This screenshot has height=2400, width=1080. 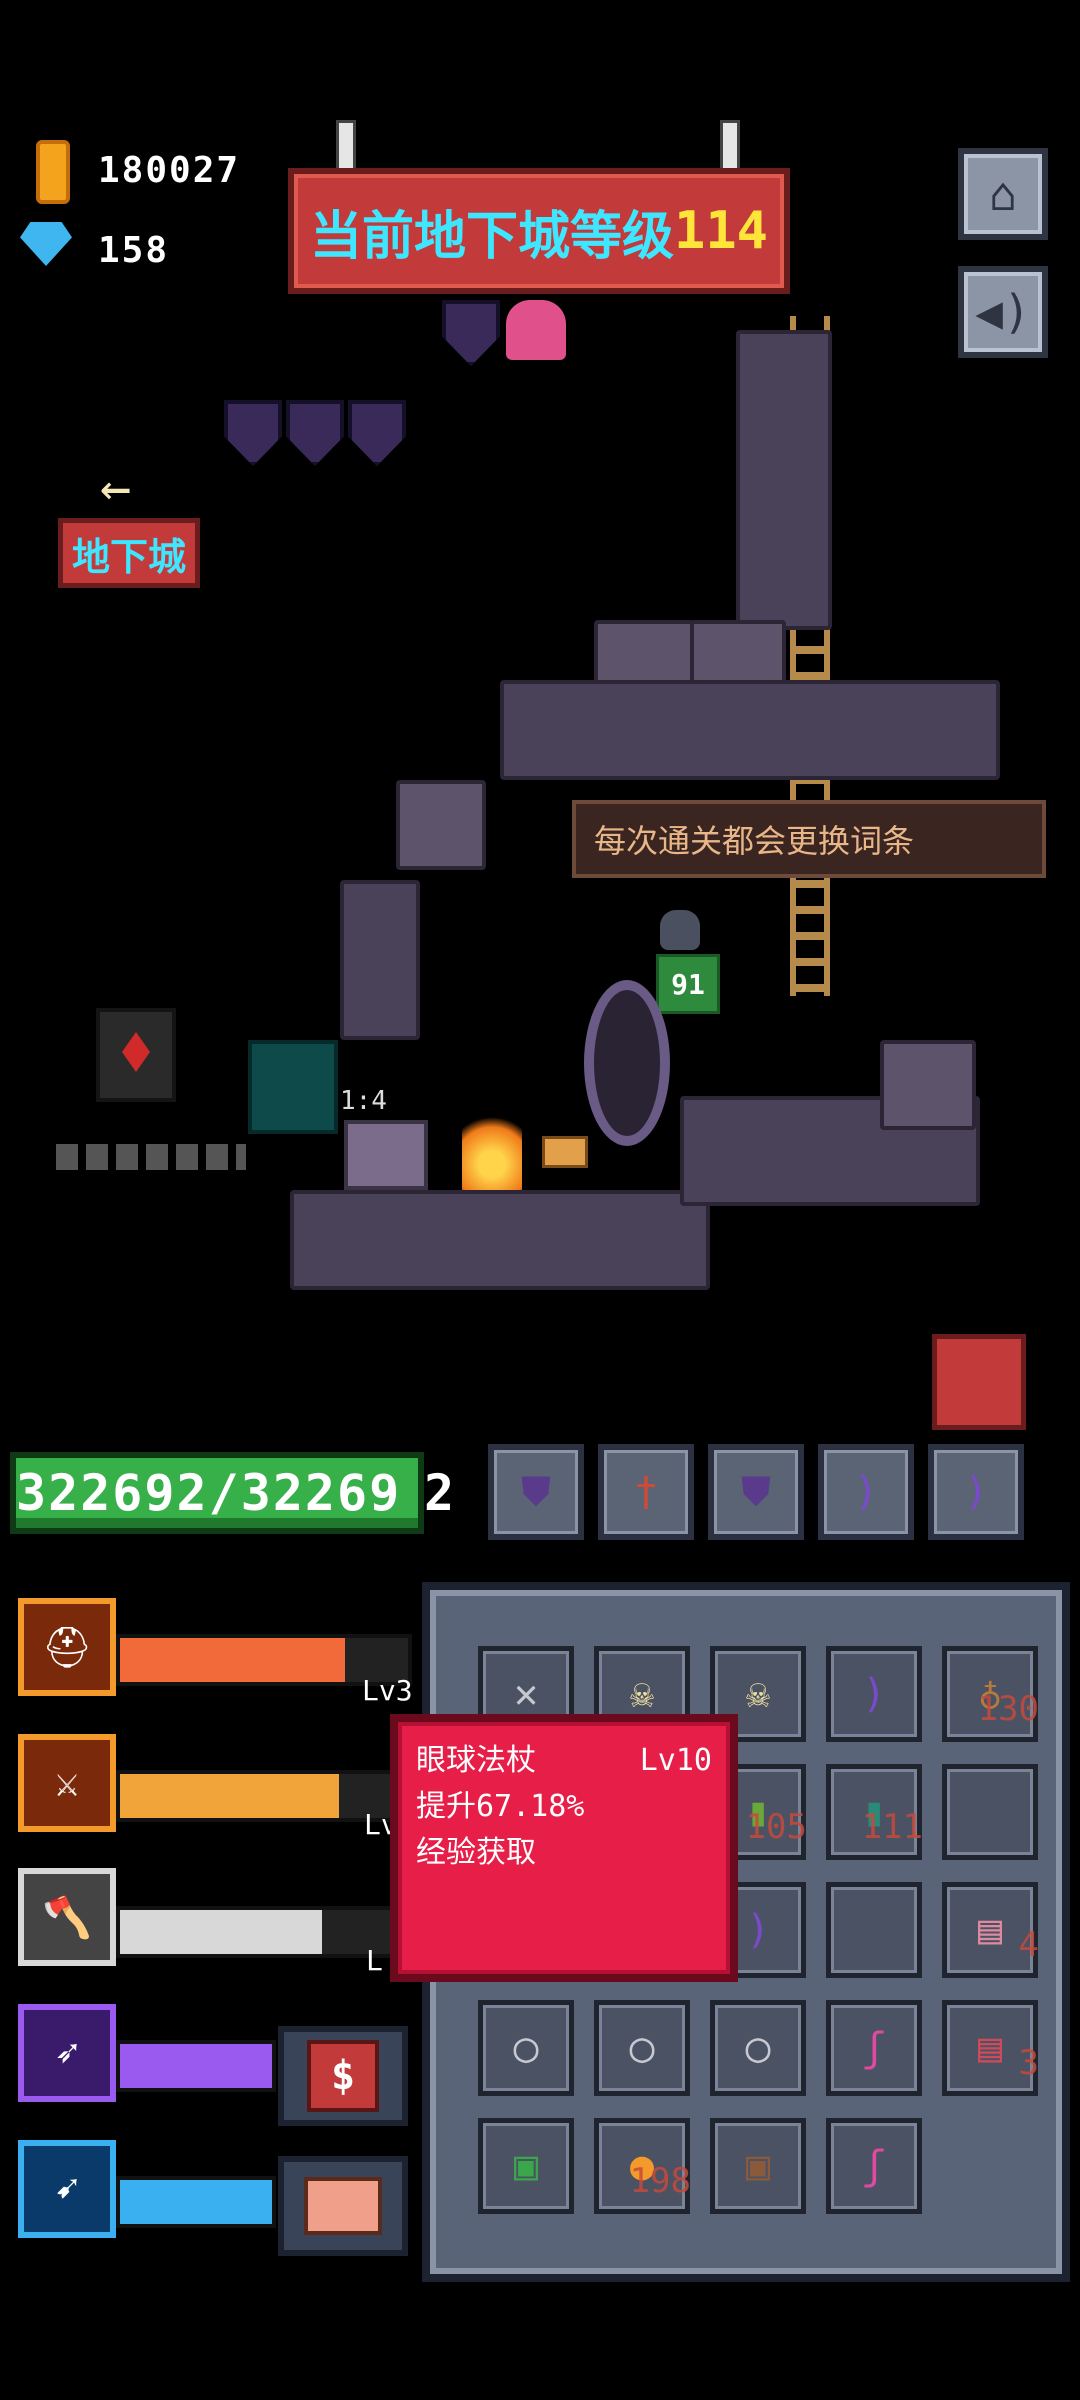 What do you see at coordinates (476, 1760) in the screenshot?
I see `tooltip-item-name: 眼球法杖` at bounding box center [476, 1760].